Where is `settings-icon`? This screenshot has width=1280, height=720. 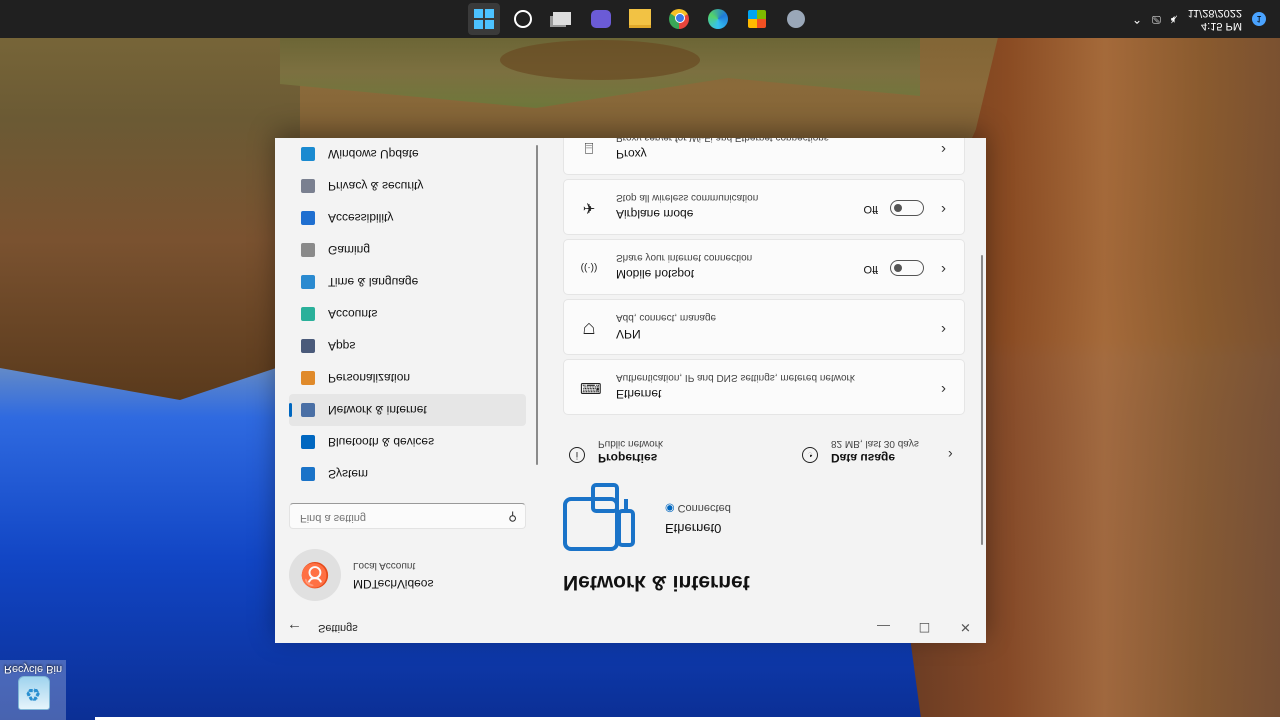 settings-icon is located at coordinates (796, 19).